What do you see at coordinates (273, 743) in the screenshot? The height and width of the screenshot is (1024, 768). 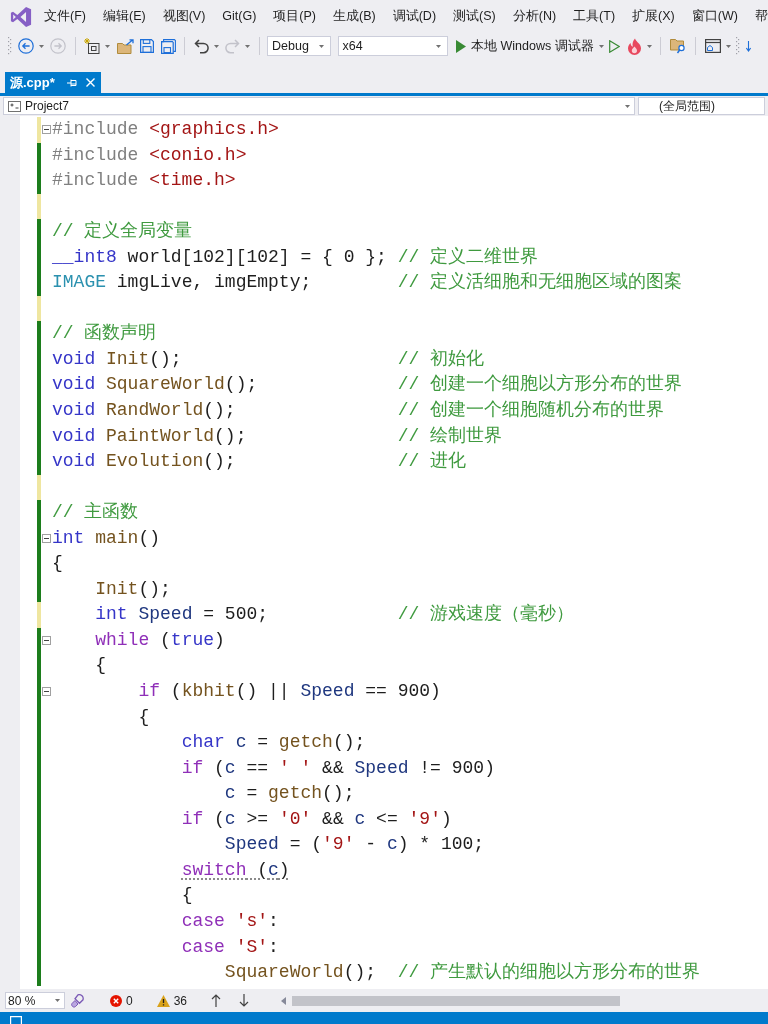 I see `code-line: char c = getch();` at bounding box center [273, 743].